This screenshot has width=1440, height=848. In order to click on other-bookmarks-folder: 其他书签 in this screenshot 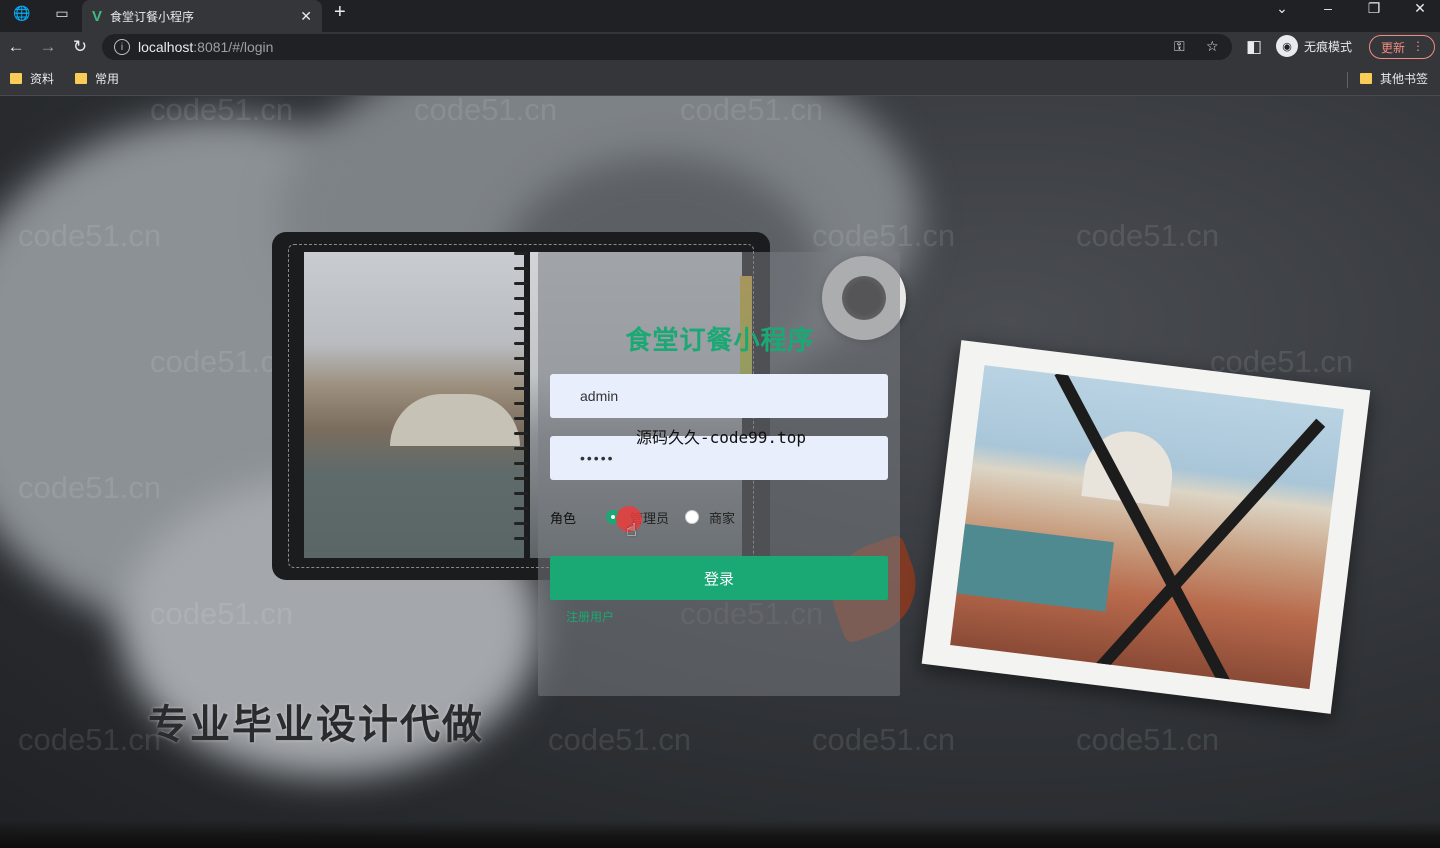, I will do `click(1394, 78)`.